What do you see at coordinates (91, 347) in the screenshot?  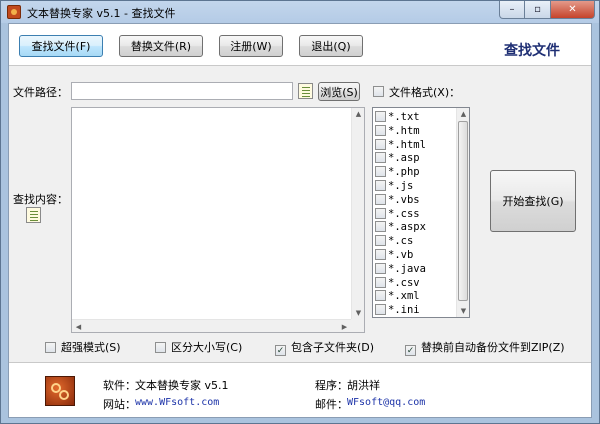 I see `strong-mode-label: 超强模式(S)` at bounding box center [91, 347].